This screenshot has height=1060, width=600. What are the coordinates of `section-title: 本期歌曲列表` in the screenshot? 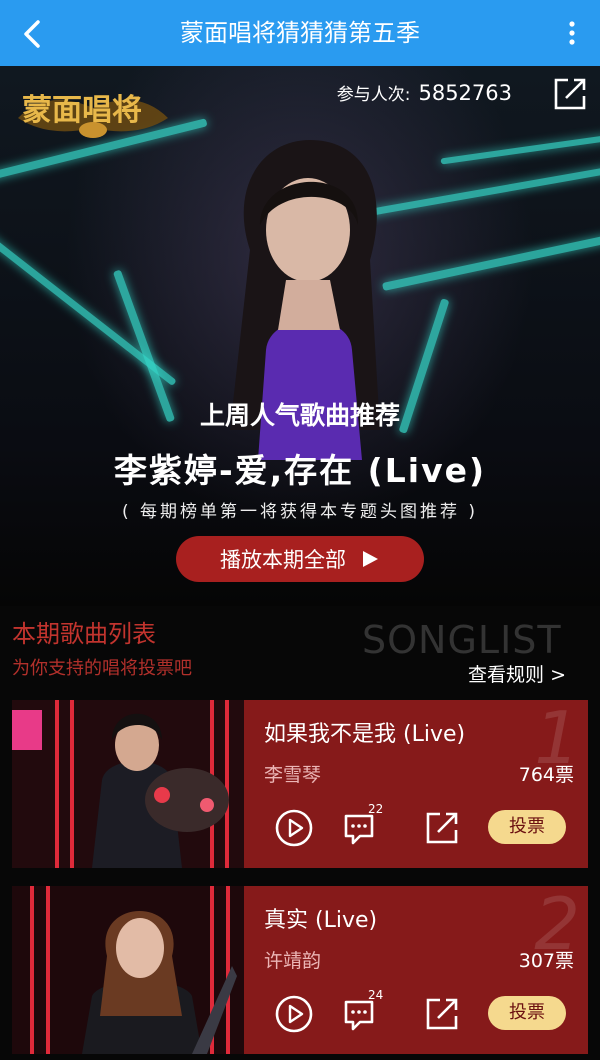 It's located at (84, 634).